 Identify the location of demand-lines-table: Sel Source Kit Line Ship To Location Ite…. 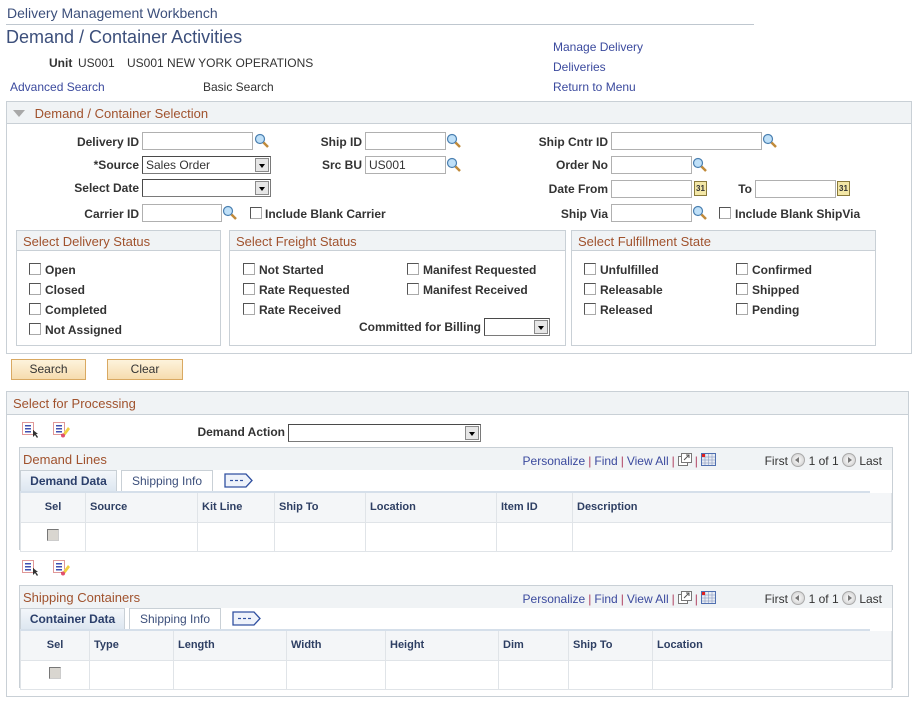
(456, 522).